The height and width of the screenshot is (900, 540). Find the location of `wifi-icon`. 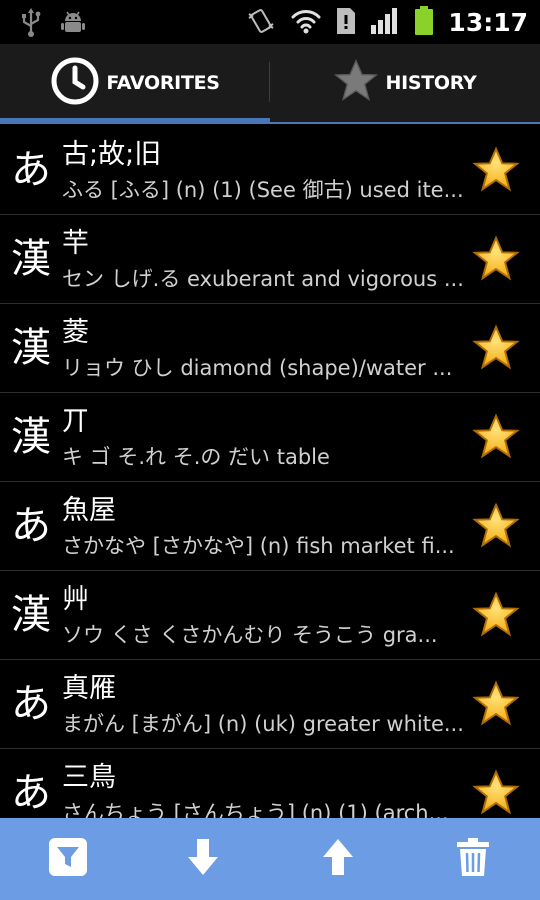

wifi-icon is located at coordinates (306, 23).